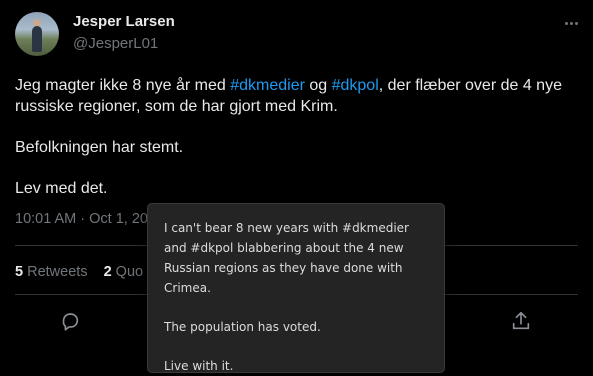 The height and width of the screenshot is (376, 593). What do you see at coordinates (355, 85) in the screenshot?
I see `hashtag-link: #dkpol` at bounding box center [355, 85].